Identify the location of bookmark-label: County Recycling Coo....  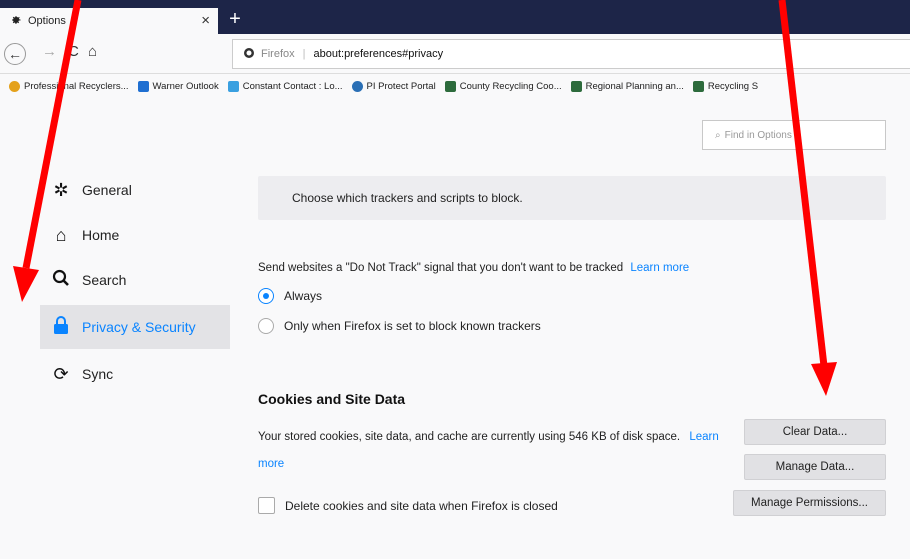
(510, 86).